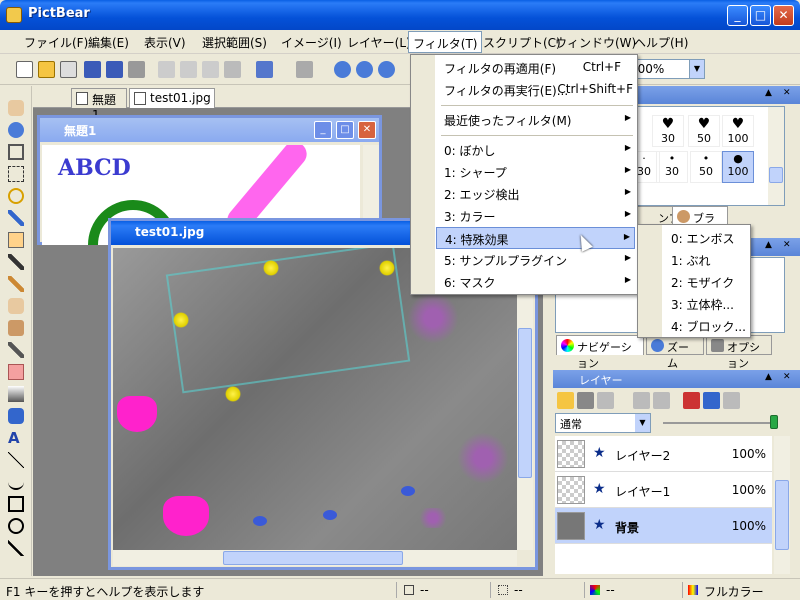  What do you see at coordinates (16, 306) in the screenshot?
I see `smudge-icon` at bounding box center [16, 306].